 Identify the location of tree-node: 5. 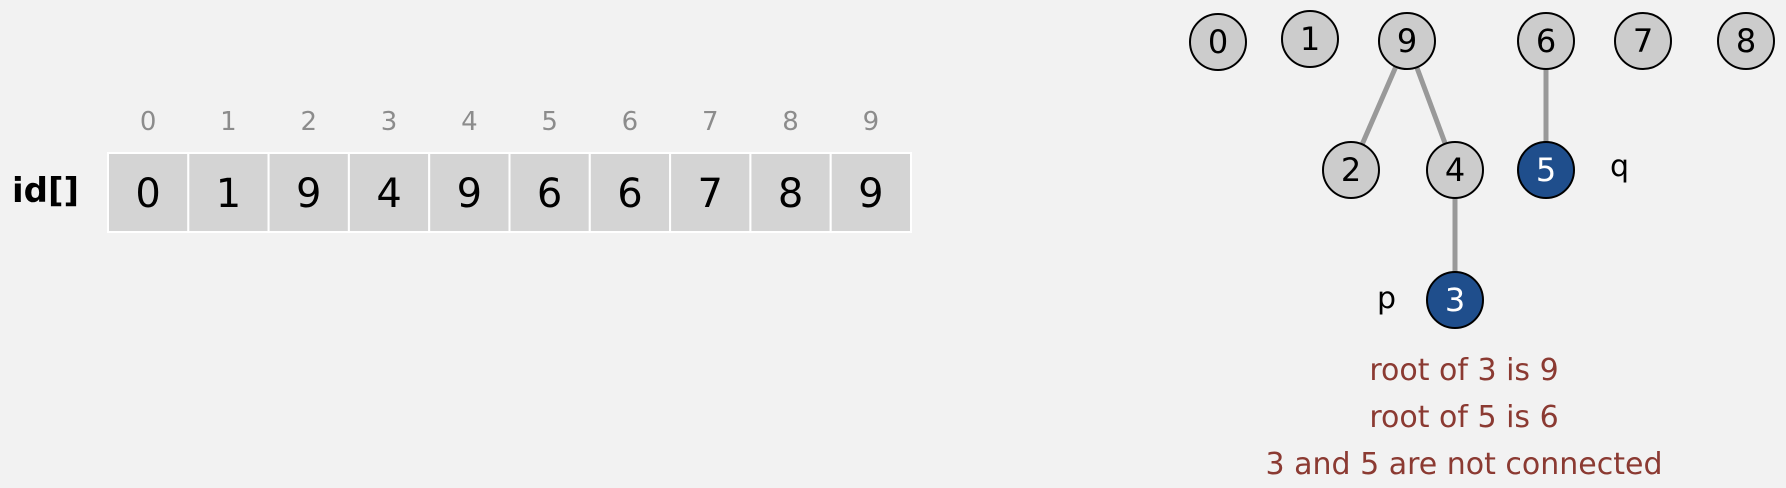
(1546, 170).